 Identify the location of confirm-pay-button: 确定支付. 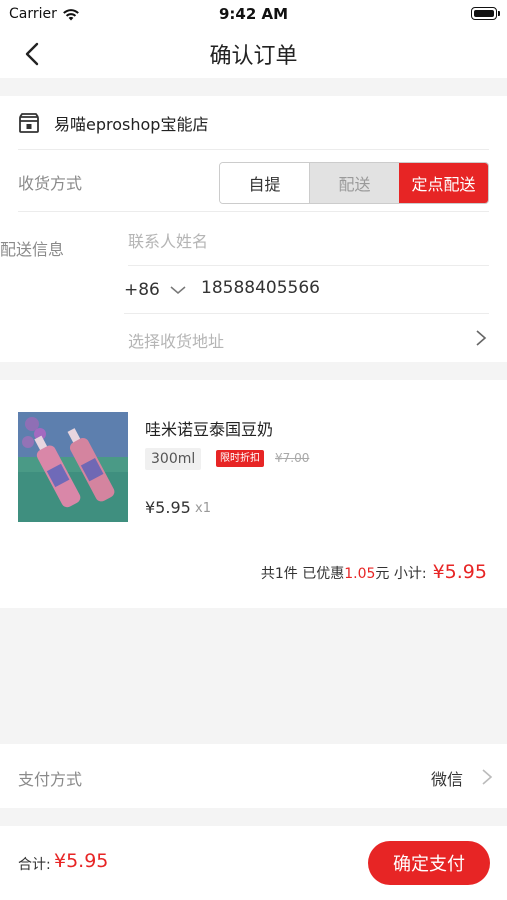
(429, 863).